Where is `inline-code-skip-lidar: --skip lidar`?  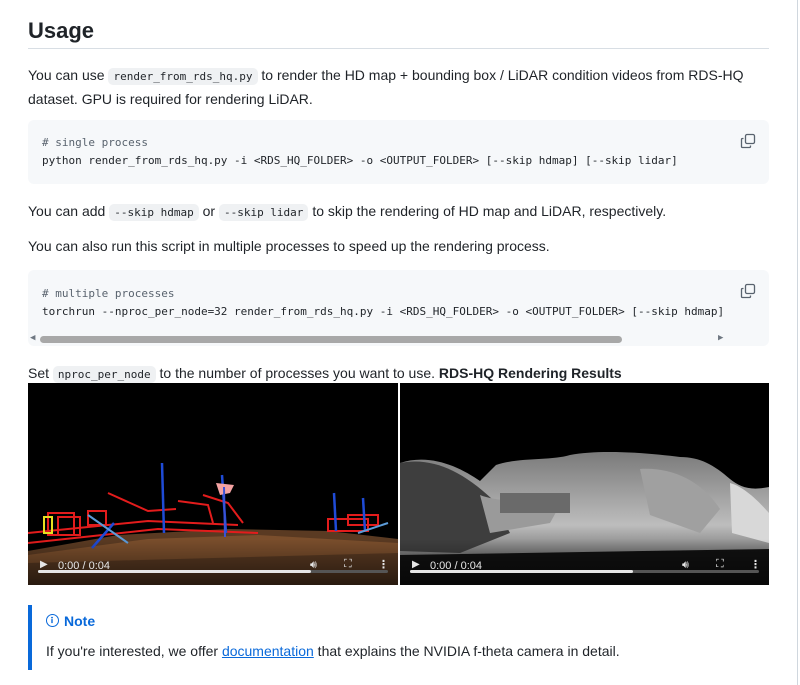
inline-code-skip-lidar: --skip lidar is located at coordinates (263, 212).